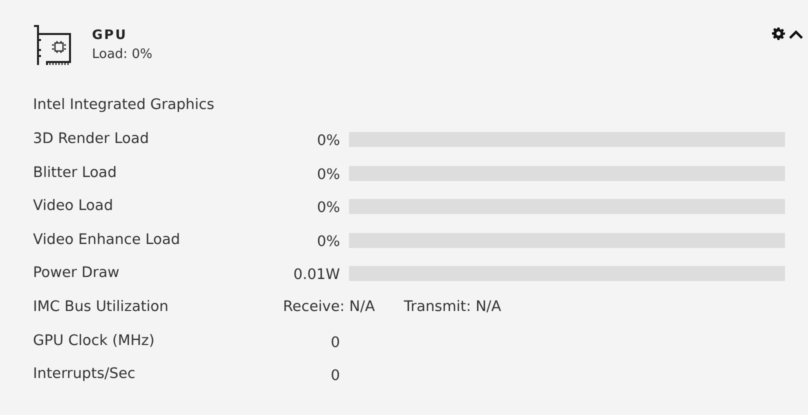 The height and width of the screenshot is (415, 808). Describe the element at coordinates (75, 173) in the screenshot. I see `metric-label: Blitter Load` at that location.